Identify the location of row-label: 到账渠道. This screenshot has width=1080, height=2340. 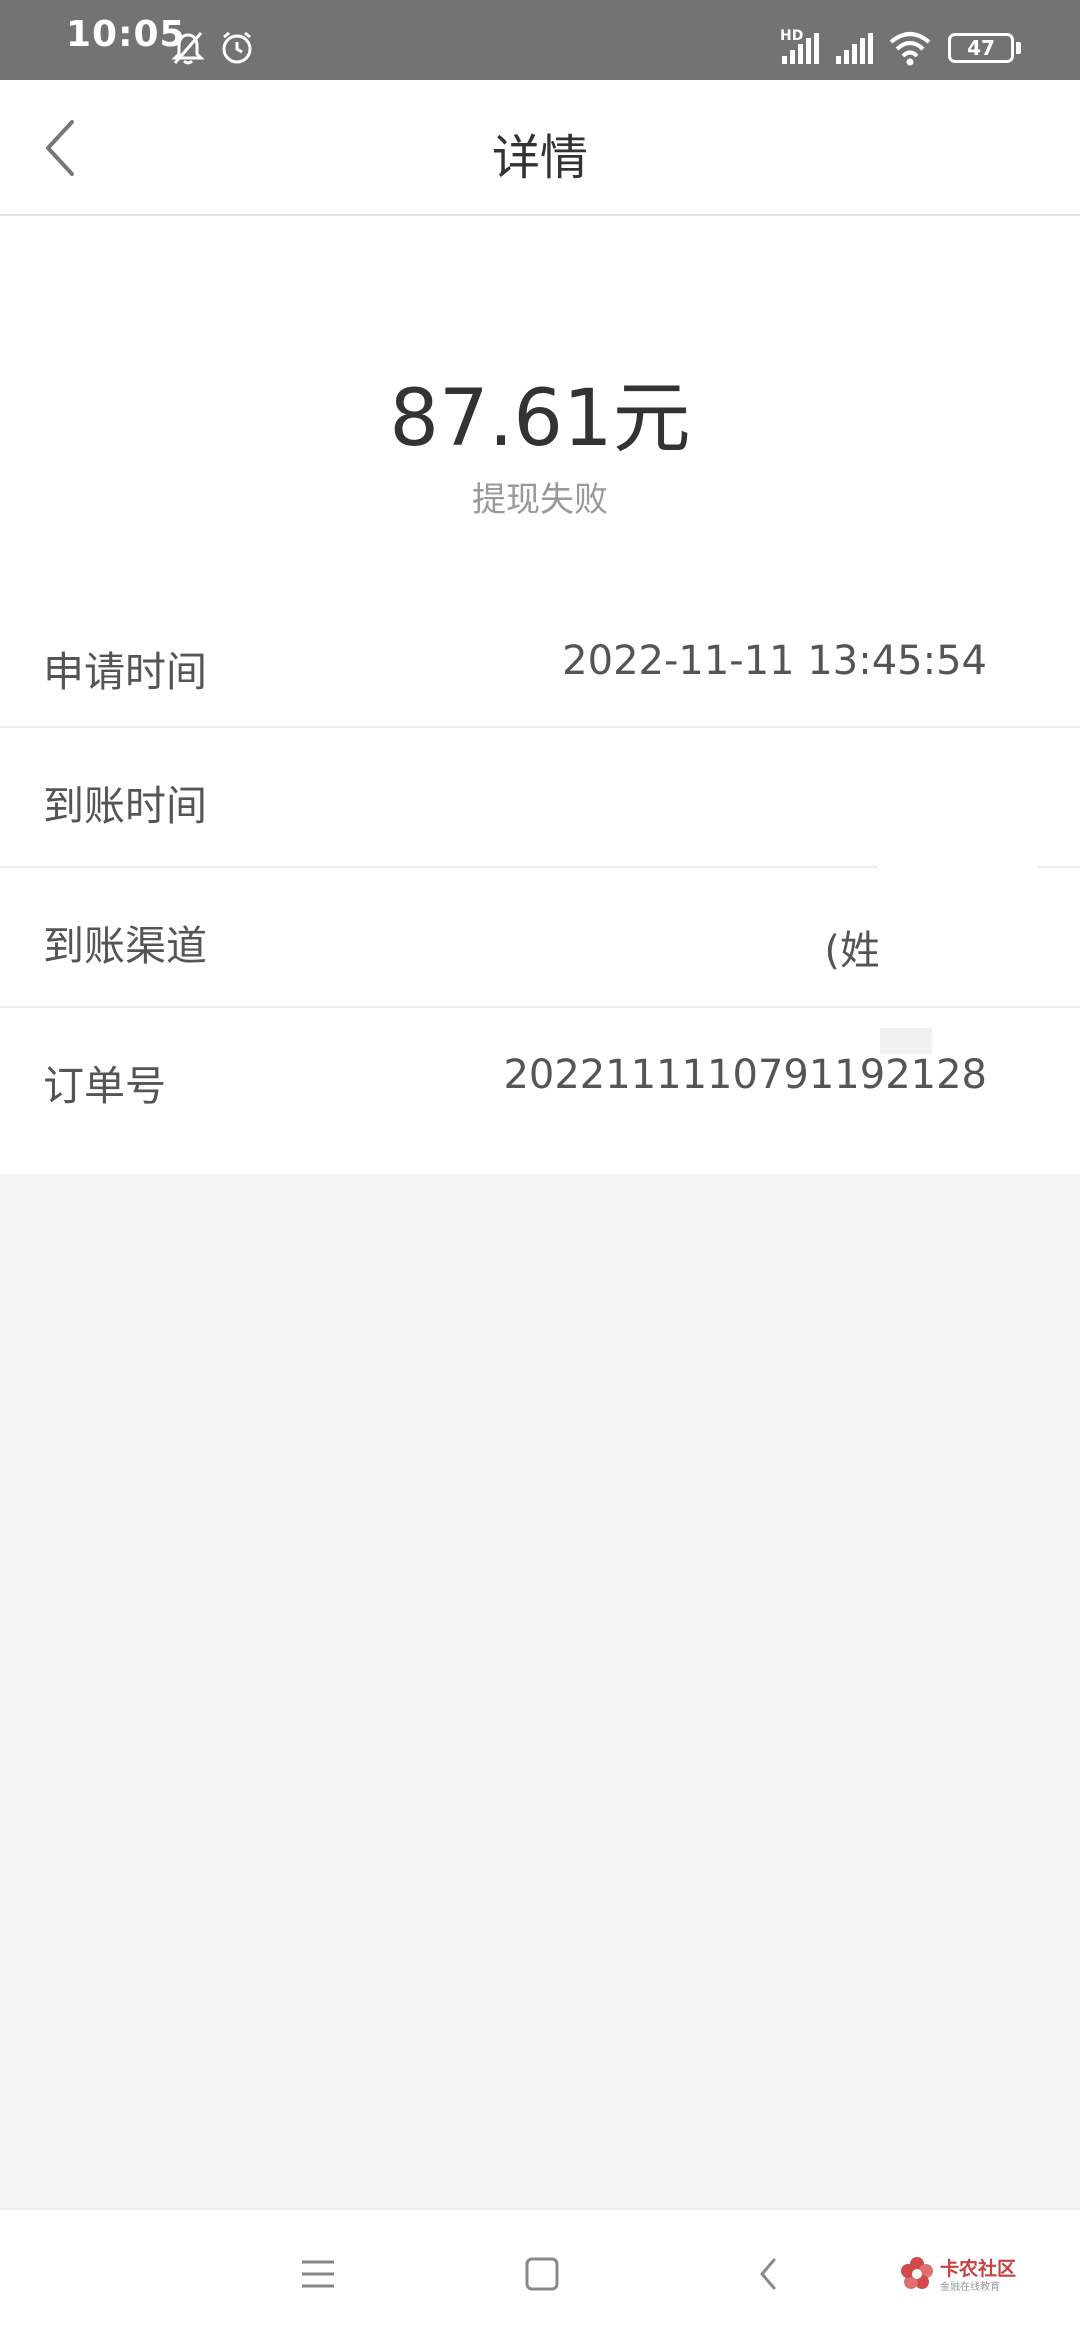
(125, 946).